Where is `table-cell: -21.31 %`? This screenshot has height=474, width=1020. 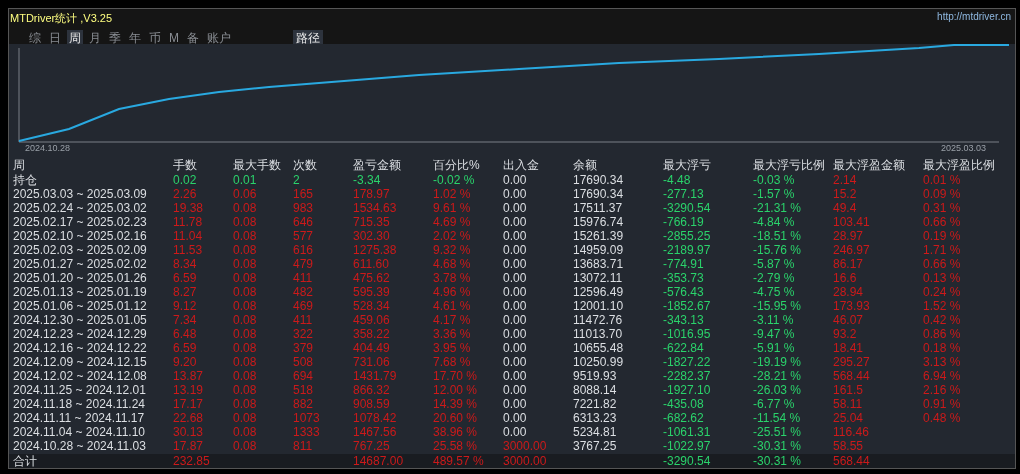 table-cell: -21.31 % is located at coordinates (777, 208).